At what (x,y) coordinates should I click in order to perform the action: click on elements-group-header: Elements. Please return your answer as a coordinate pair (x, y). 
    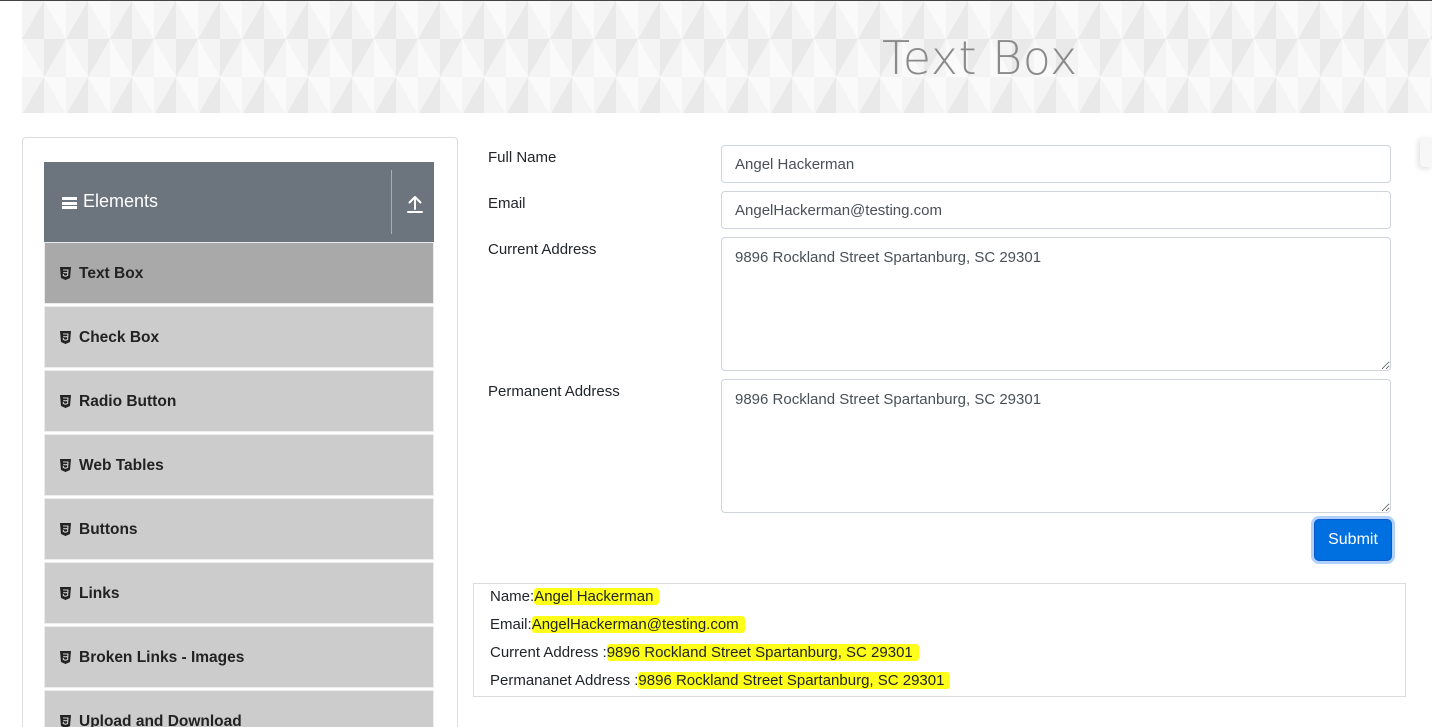
    Looking at the image, I should click on (239, 202).